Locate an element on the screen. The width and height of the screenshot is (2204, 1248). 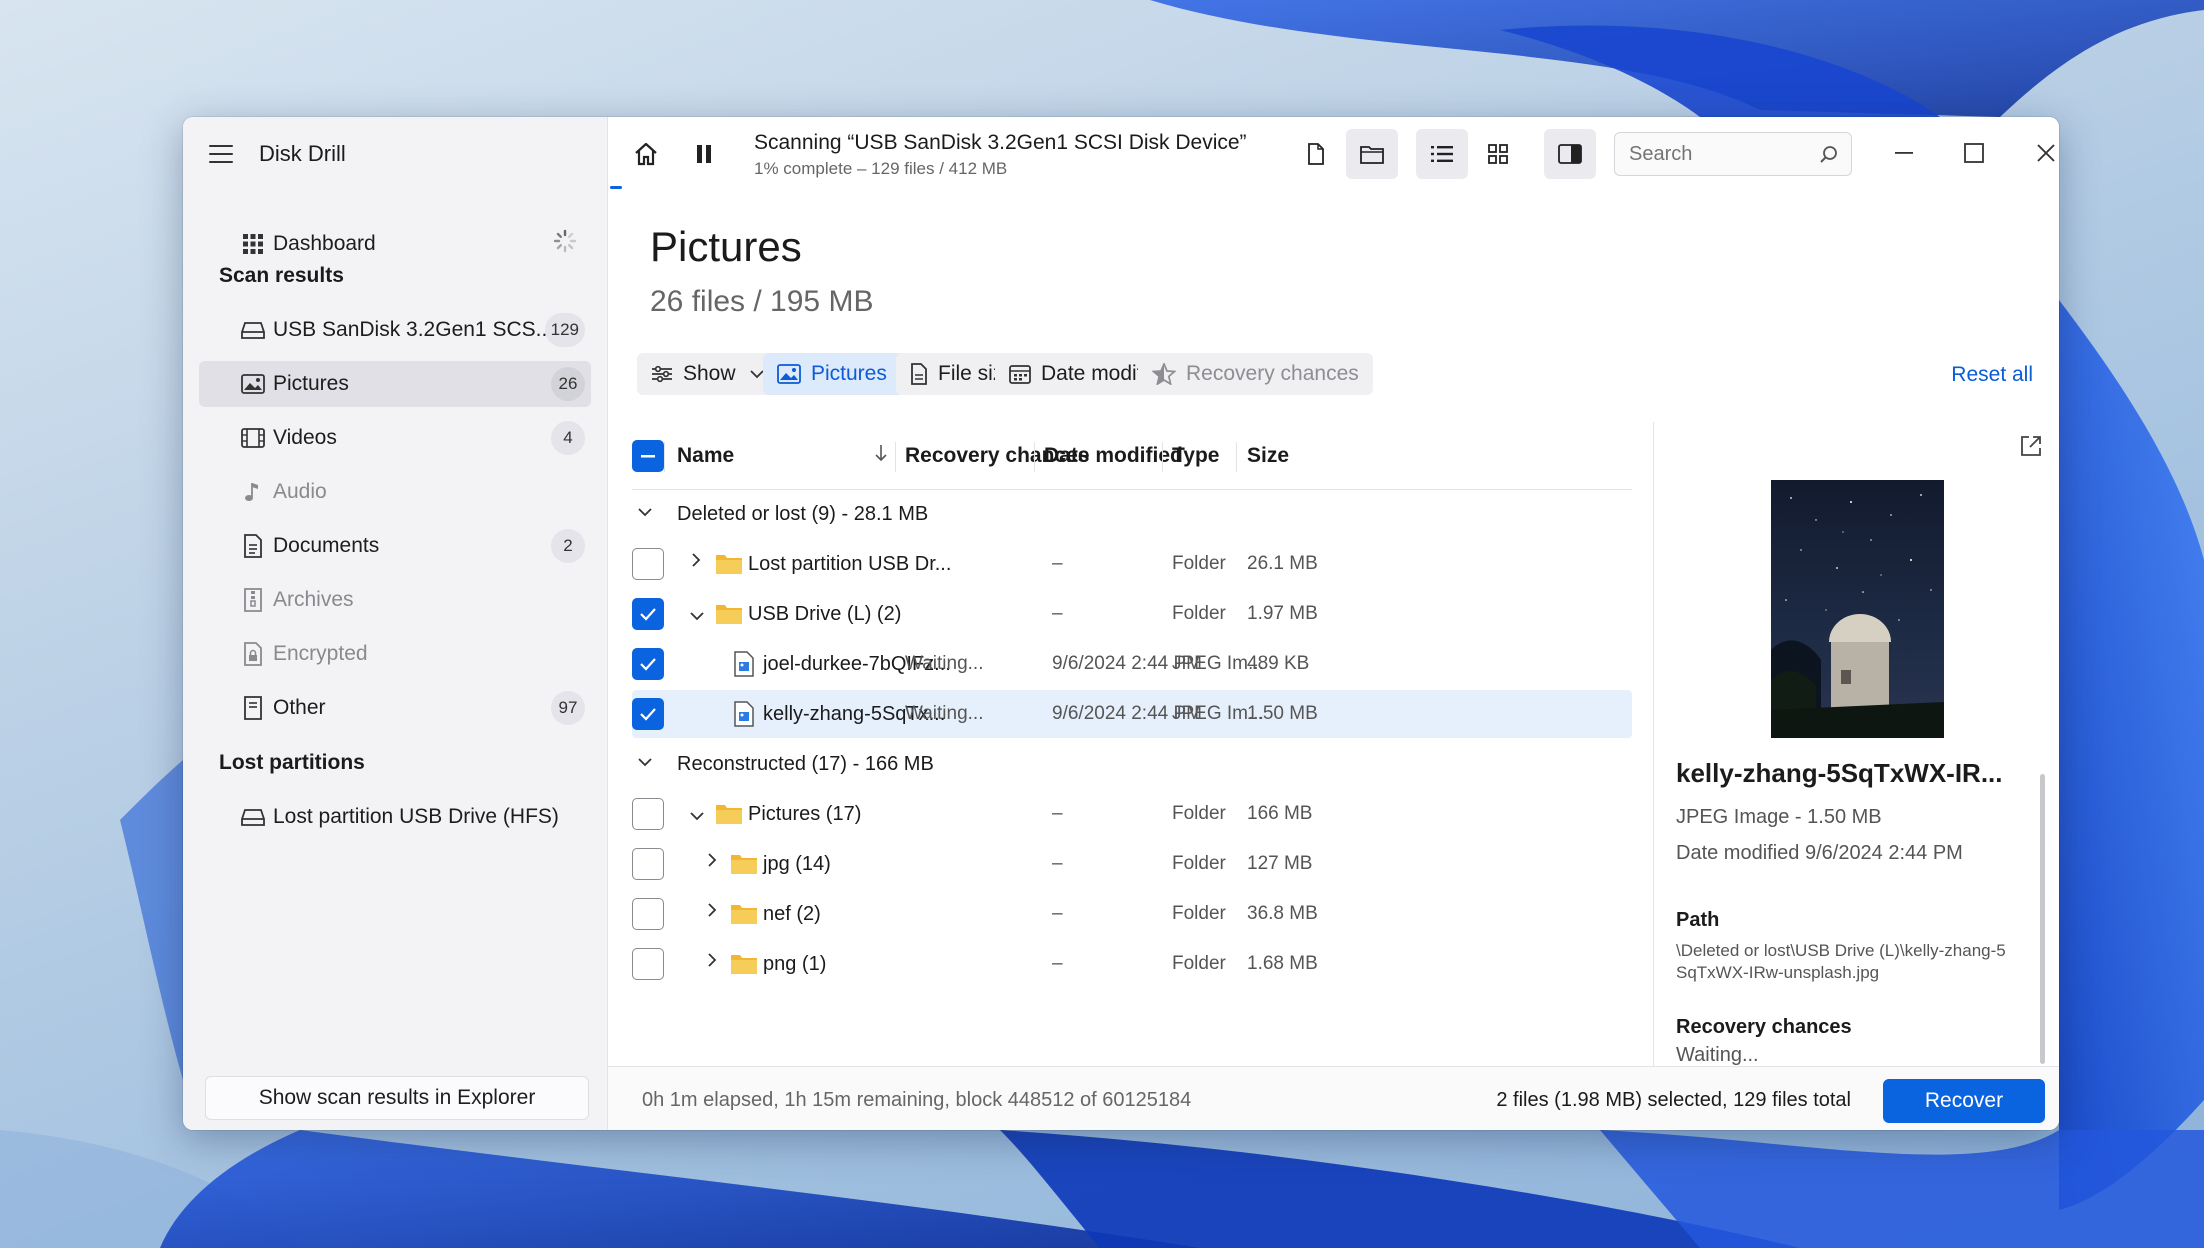
row-size: 489 KB is located at coordinates (1278, 663).